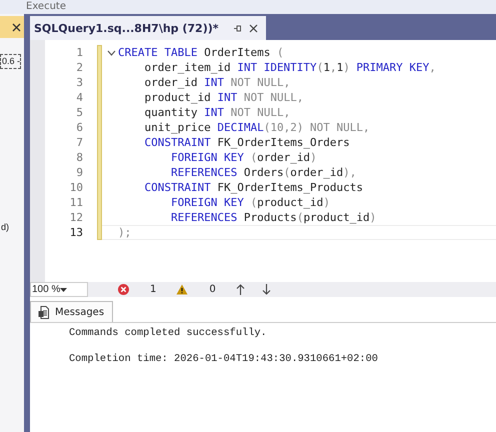 This screenshot has width=496, height=432. What do you see at coordinates (224, 359) in the screenshot?
I see `message-text: Completion time: 2026-01-04T19:43:30.9310661+02:00` at bounding box center [224, 359].